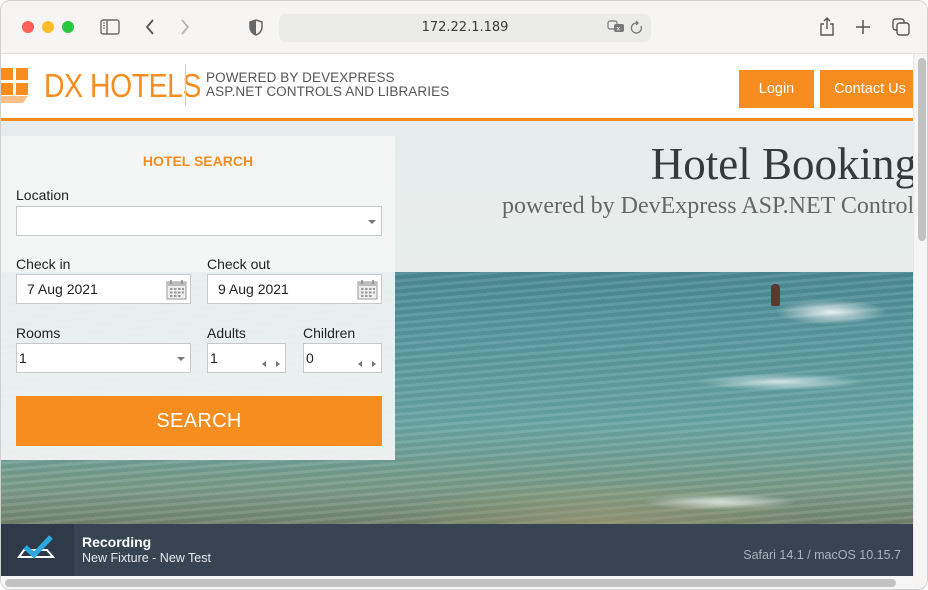 The image size is (928, 590). Describe the element at coordinates (226, 333) in the screenshot. I see `adults-label: Adults` at that location.